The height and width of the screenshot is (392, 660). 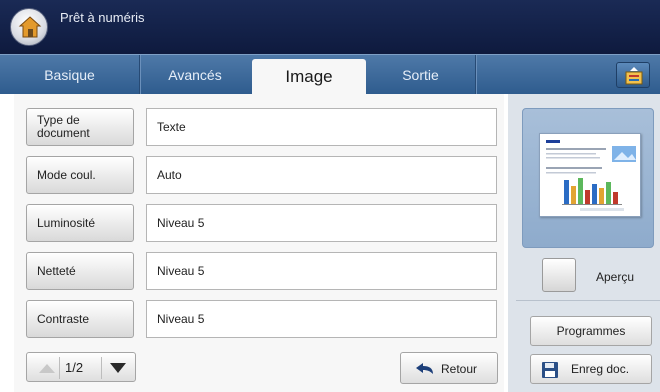 What do you see at coordinates (321, 175) in the screenshot?
I see `color-mode-value: Auto` at bounding box center [321, 175].